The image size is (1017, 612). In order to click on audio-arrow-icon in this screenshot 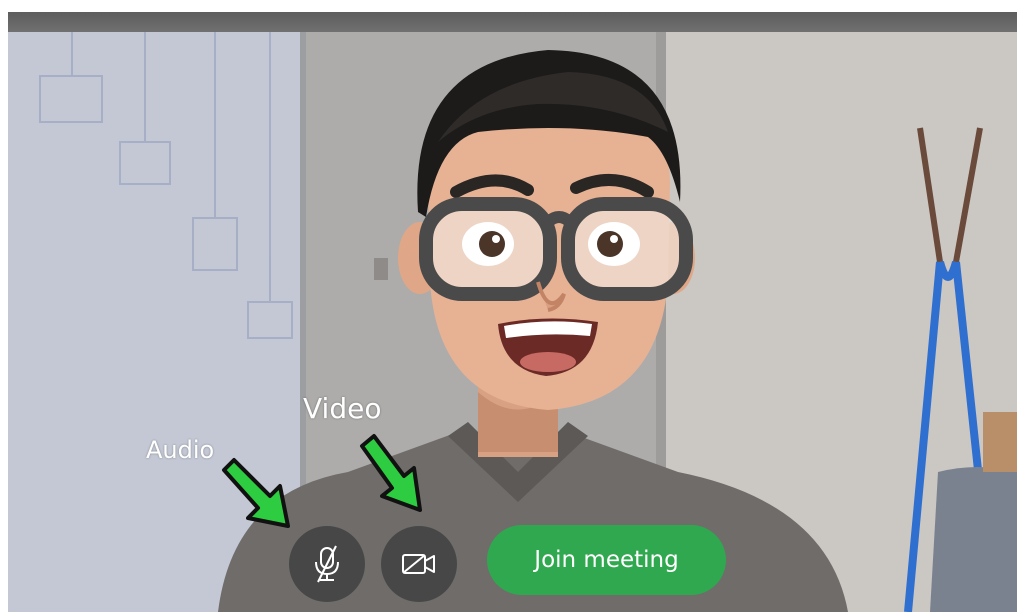, I will do `click(256, 493)`.